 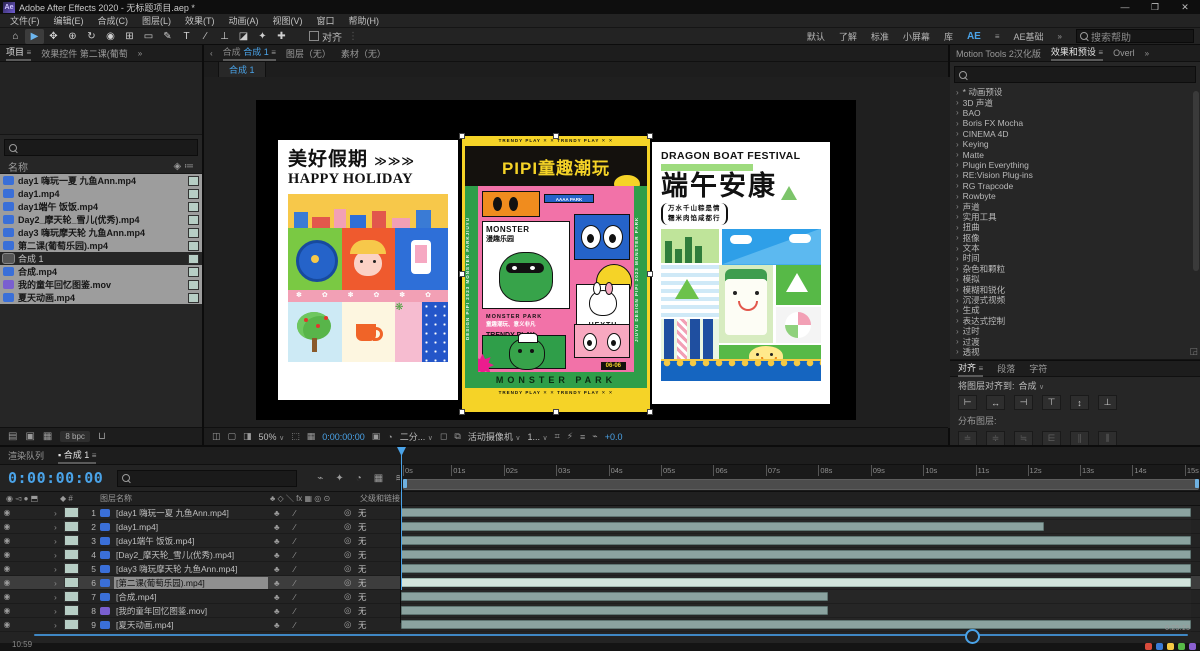 I want to click on home: ⌂, so click(x=15, y=36).